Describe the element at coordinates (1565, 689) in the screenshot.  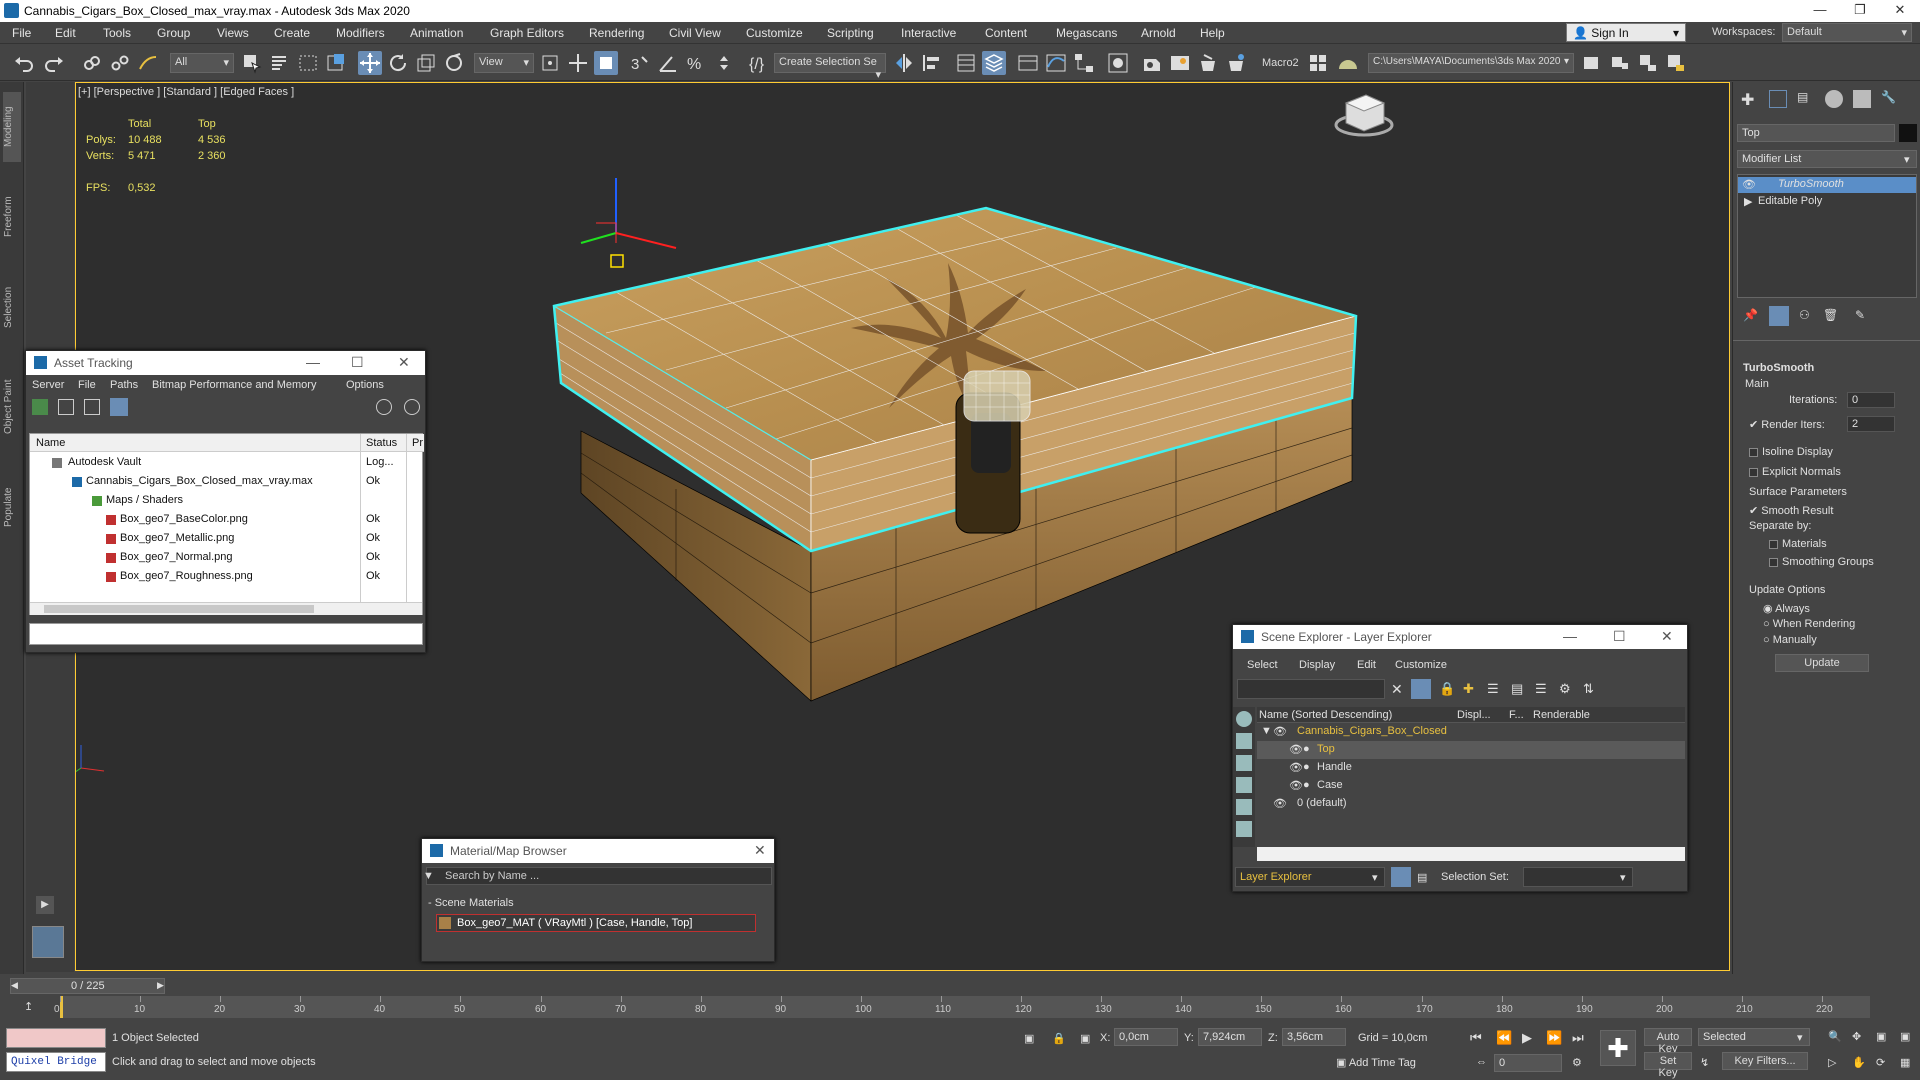
I see `settings-icon: ⚙` at that location.